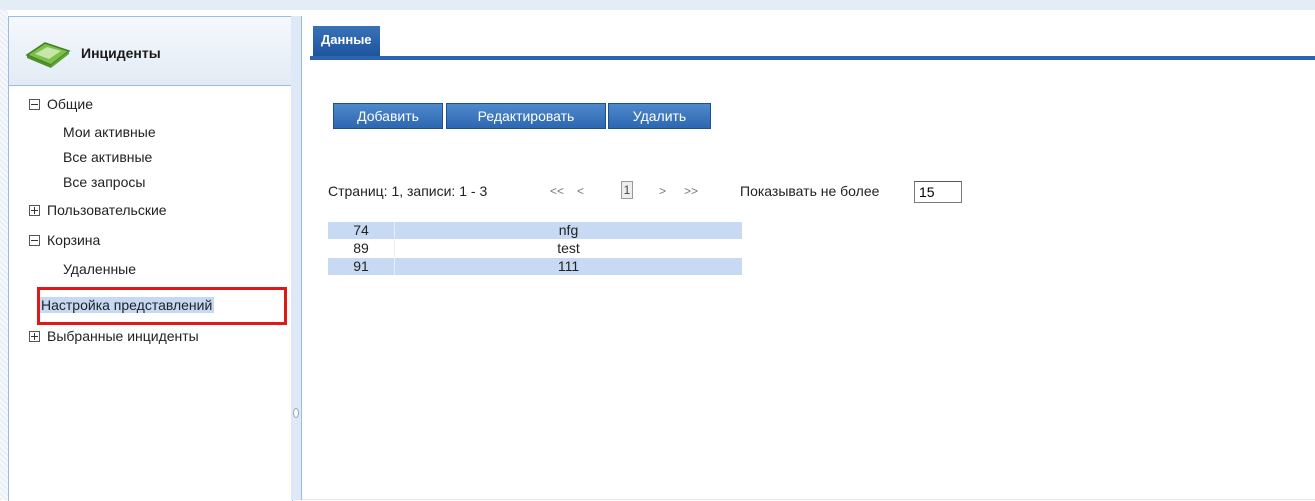  Describe the element at coordinates (557, 191) in the screenshot. I see `first-page-link: <<` at that location.